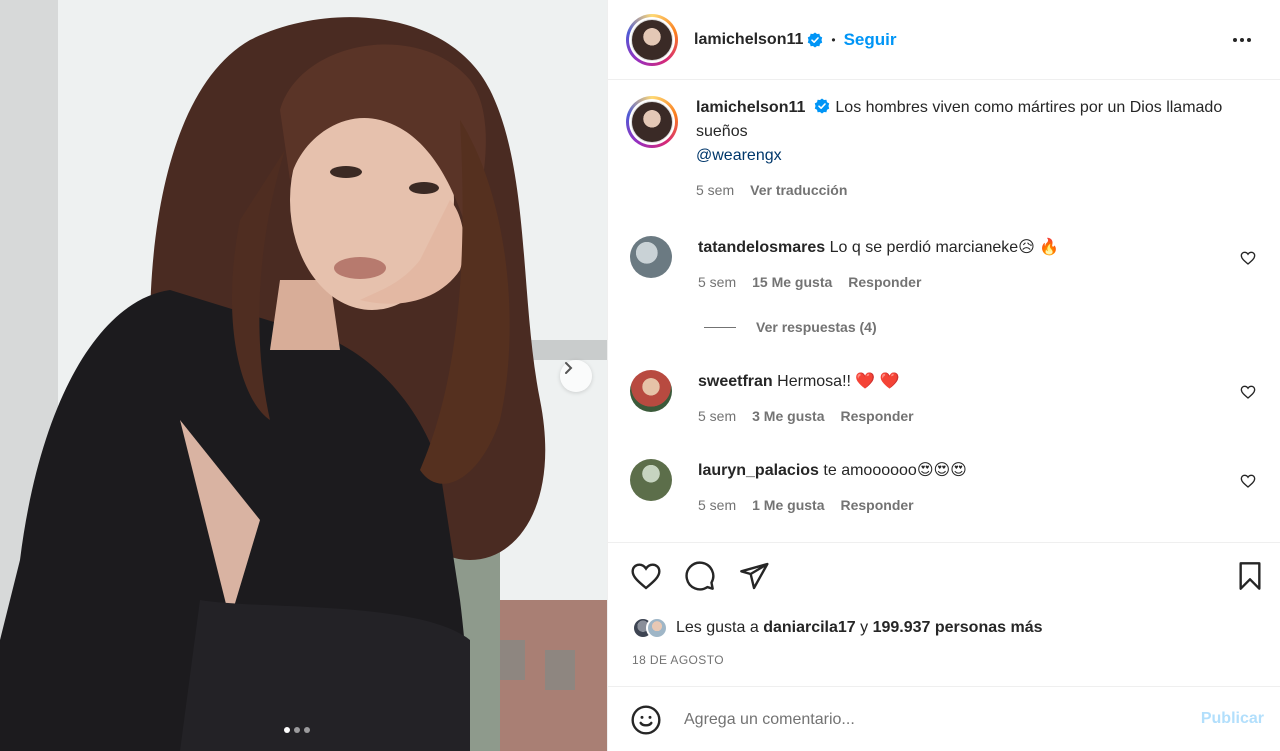 The image size is (1280, 751). I want to click on carousel-indicator, so click(297, 730).